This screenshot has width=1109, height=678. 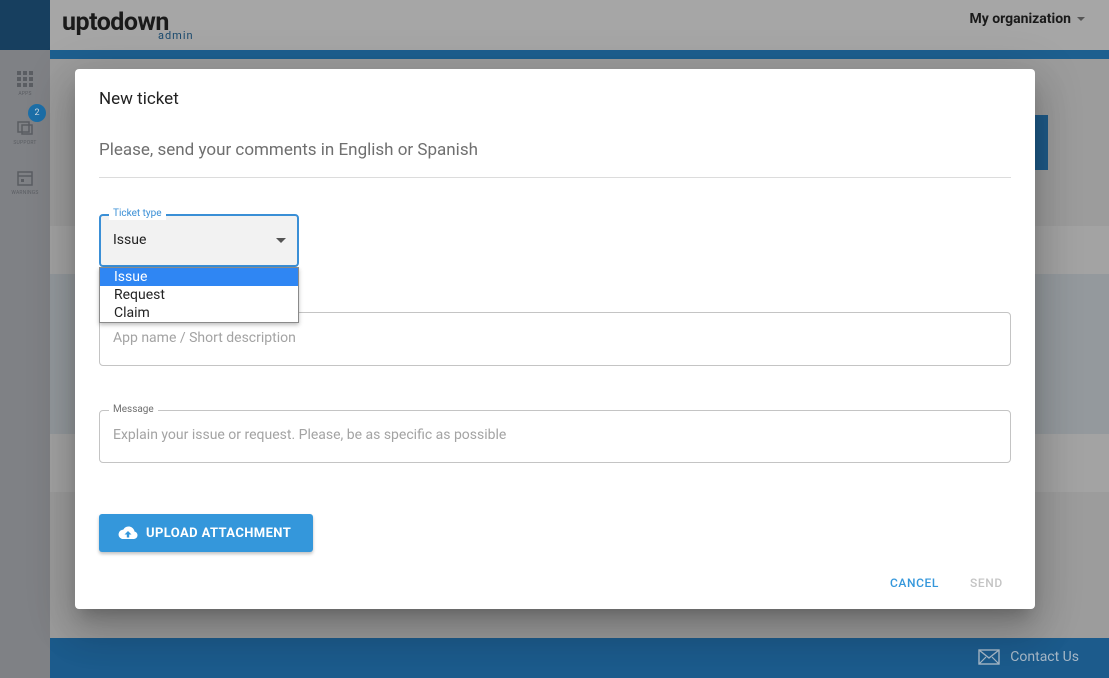 I want to click on message-label: Message, so click(x=133, y=410).